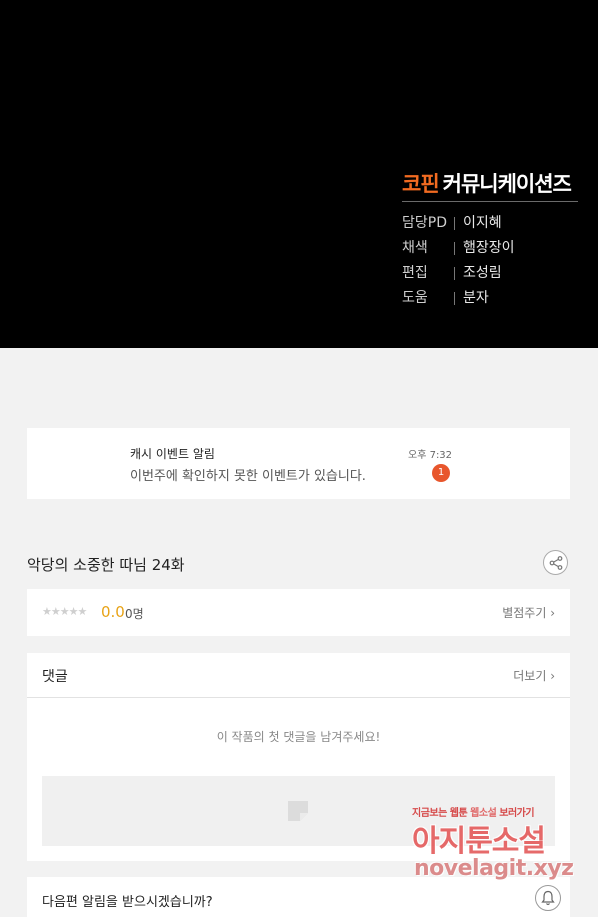  I want to click on next-episode-alert: 다음편 알림을 받으시겠습니까?, so click(298, 897).